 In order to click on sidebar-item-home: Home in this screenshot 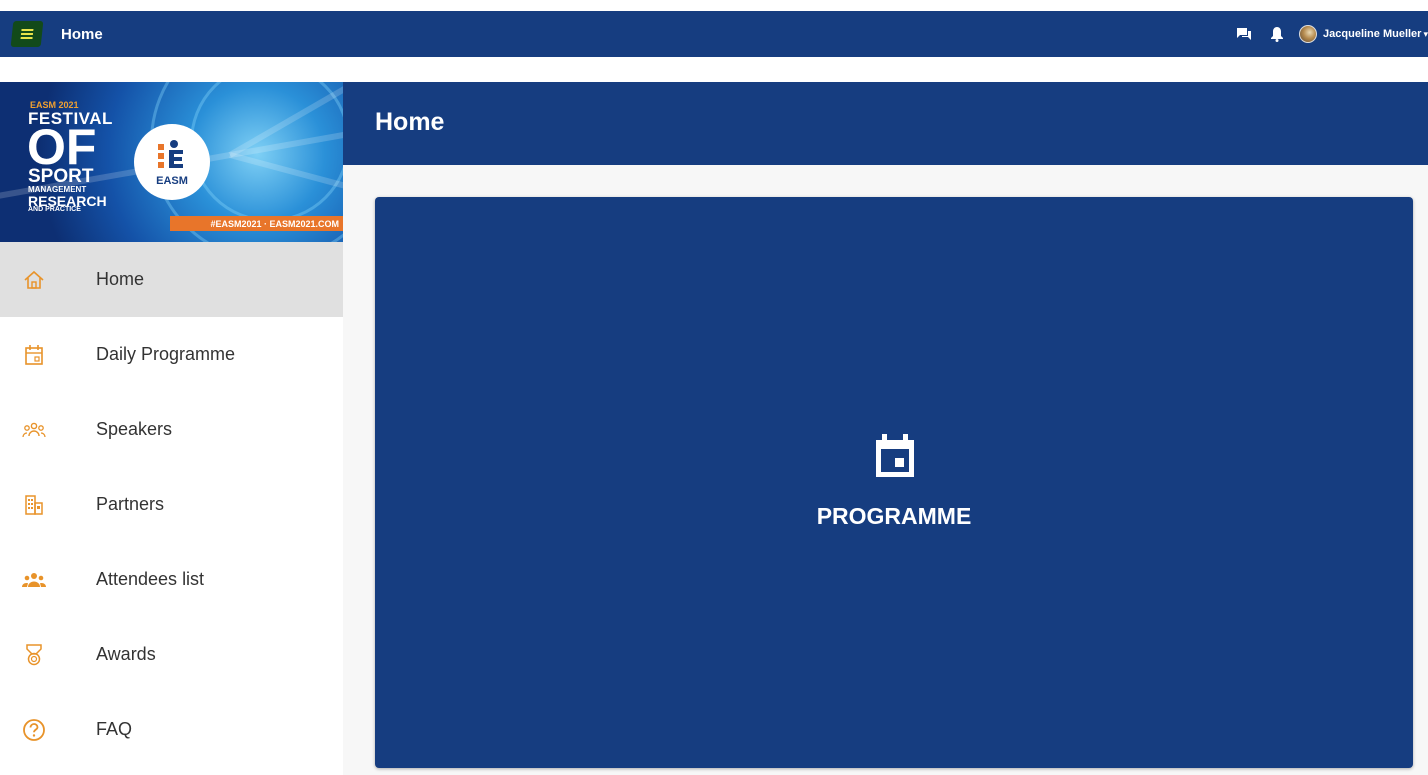, I will do `click(171, 279)`.